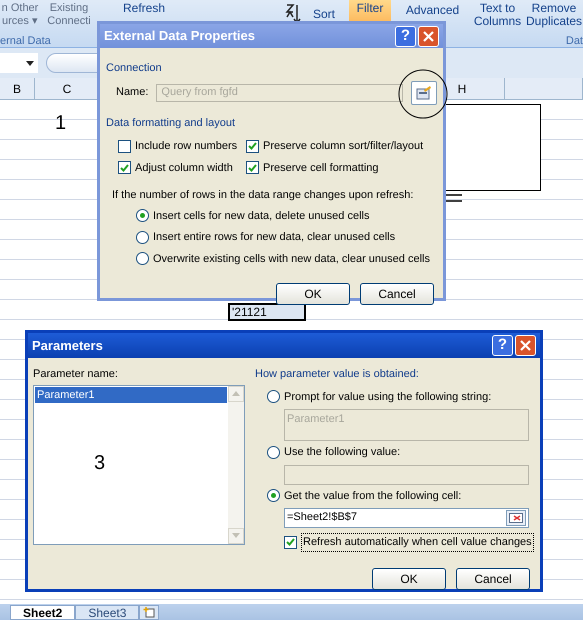  Describe the element at coordinates (337, 374) in the screenshot. I see `group-label: How parameter value is obtained:` at that location.